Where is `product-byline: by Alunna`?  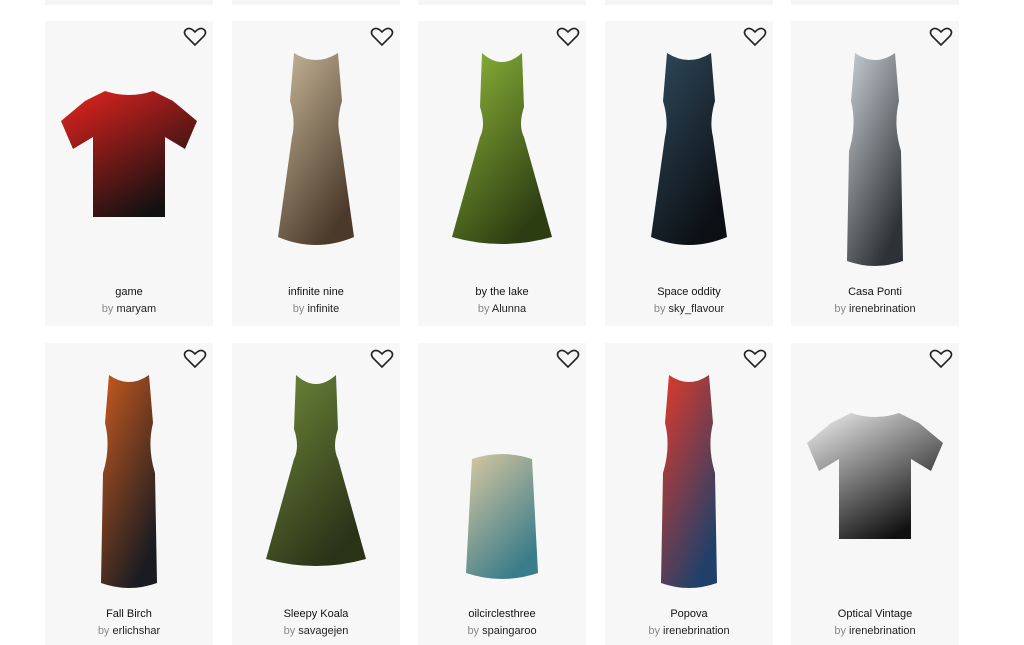
product-byline: by Alunna is located at coordinates (502, 309).